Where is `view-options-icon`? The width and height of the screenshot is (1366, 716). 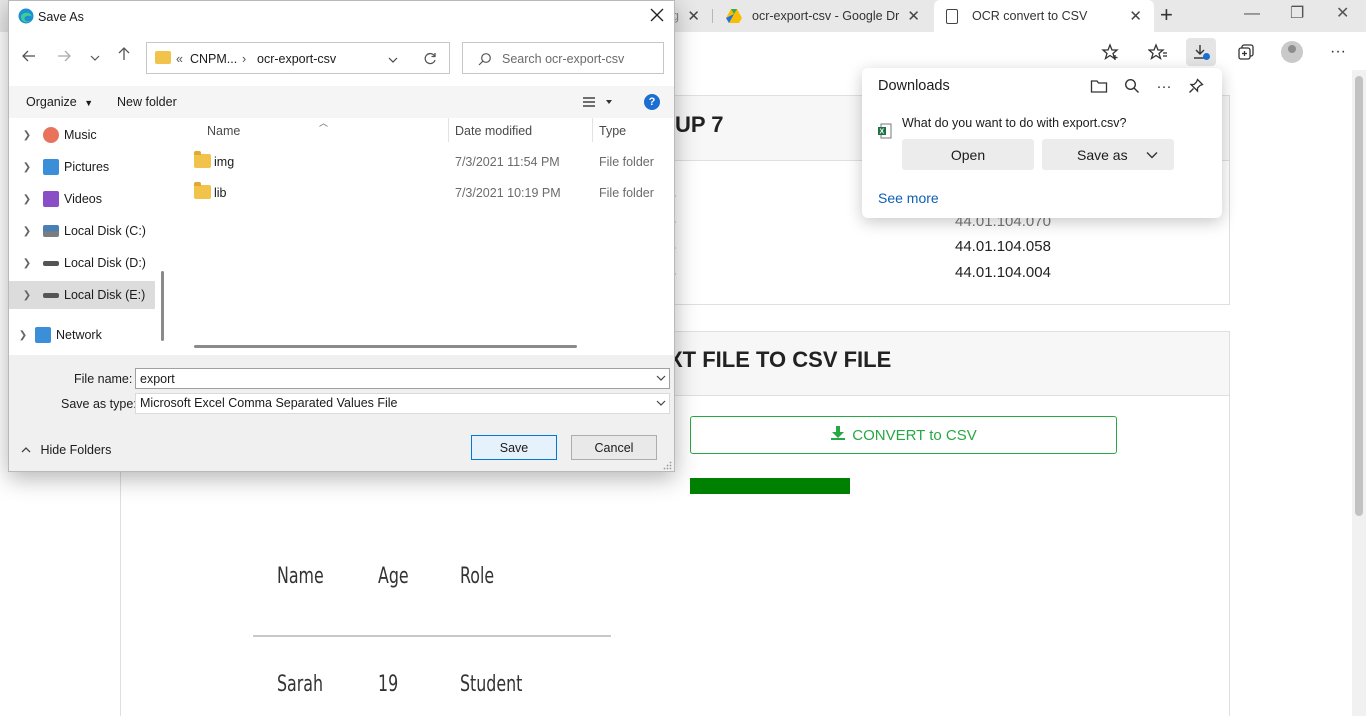
view-options-icon is located at coordinates (598, 103).